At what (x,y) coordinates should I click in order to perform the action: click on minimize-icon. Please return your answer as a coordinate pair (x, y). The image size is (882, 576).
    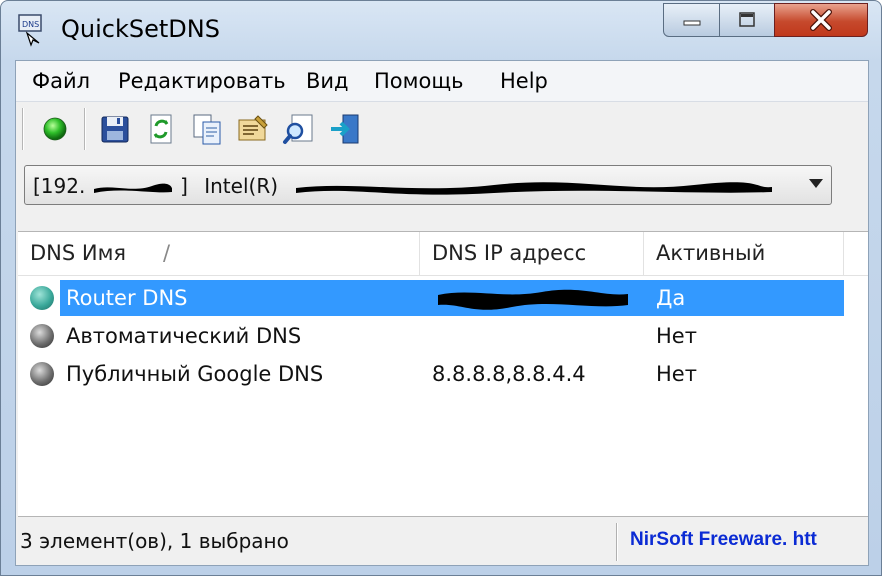
    Looking at the image, I should click on (691, 23).